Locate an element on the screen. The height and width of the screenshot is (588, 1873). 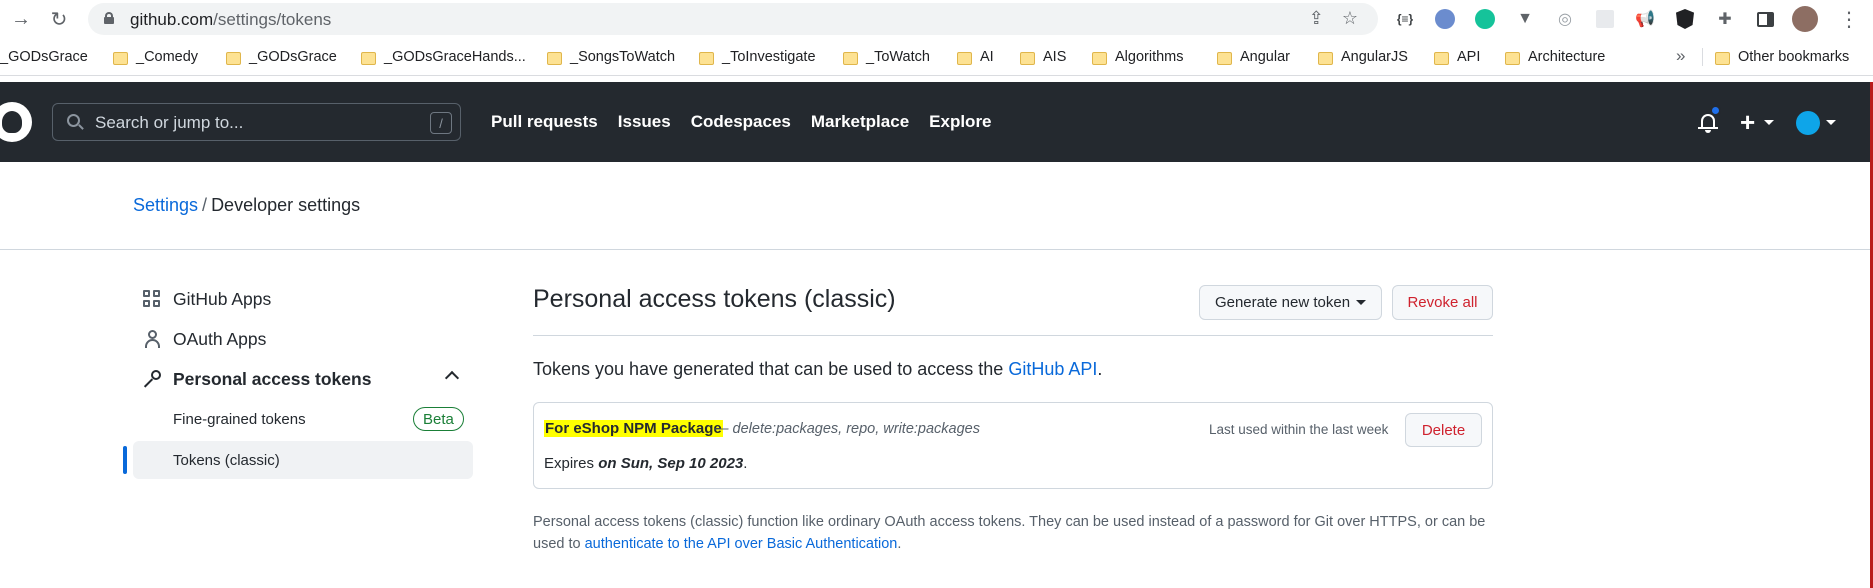
vue-devtools-icon: ▼ is located at coordinates (1525, 19).